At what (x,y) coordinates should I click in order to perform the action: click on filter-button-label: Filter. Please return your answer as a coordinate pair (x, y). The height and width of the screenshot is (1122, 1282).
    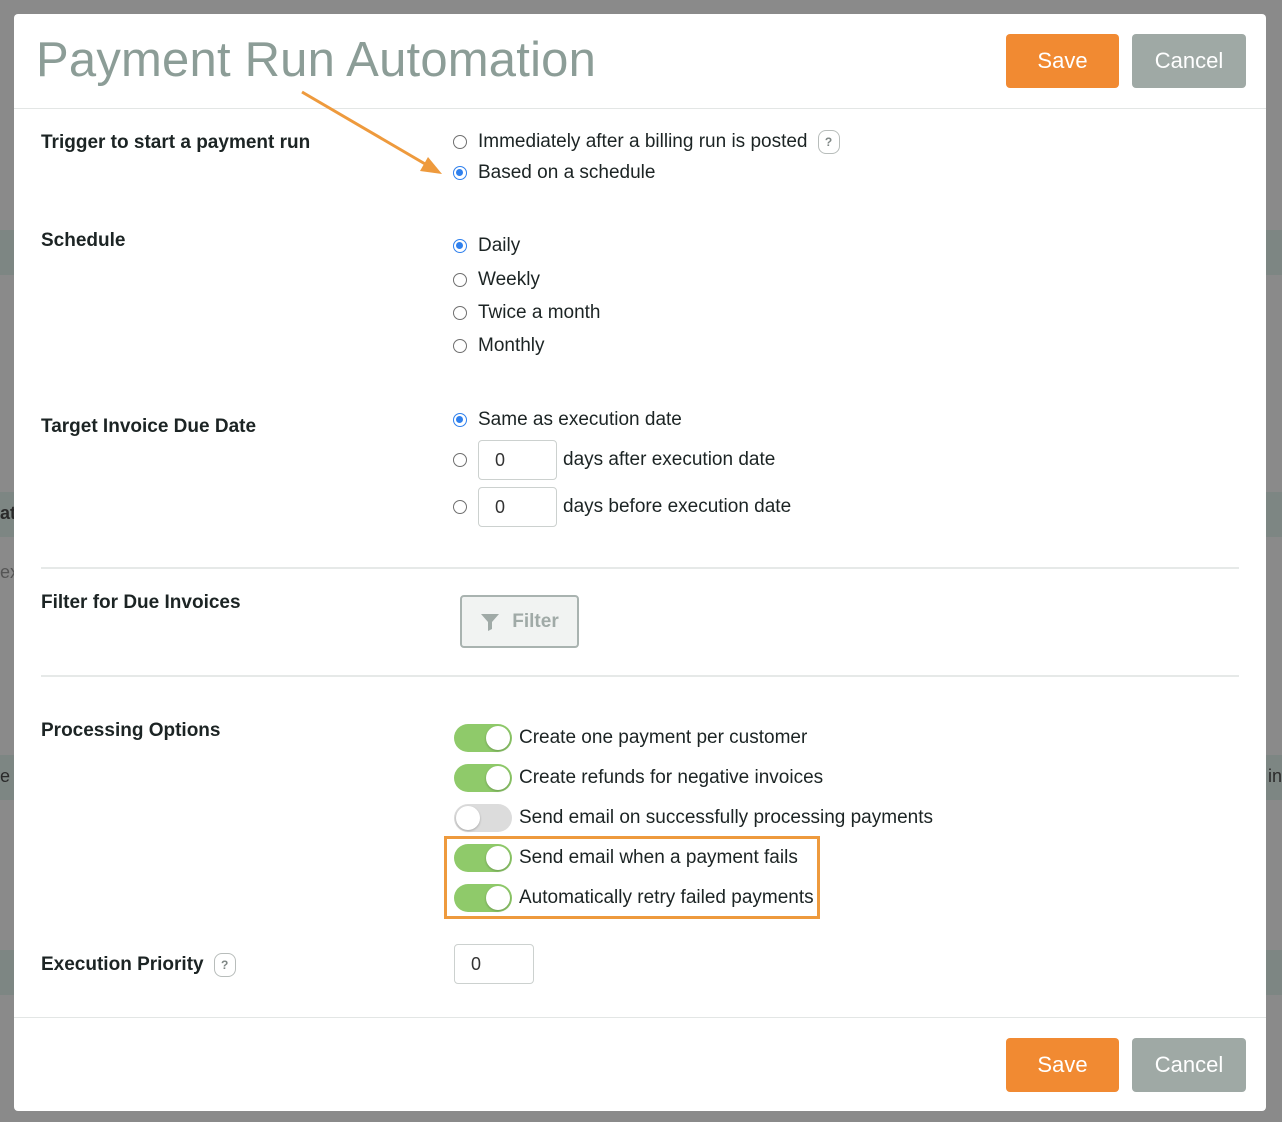
    Looking at the image, I should click on (535, 621).